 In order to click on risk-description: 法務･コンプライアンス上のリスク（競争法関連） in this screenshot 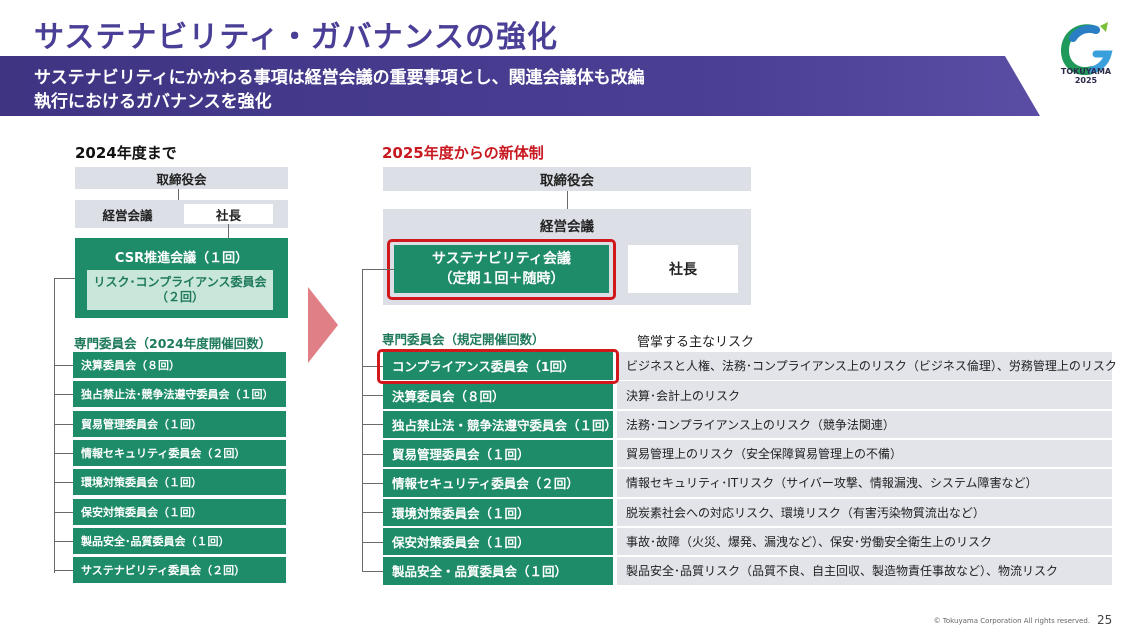, I will do `click(864, 424)`.